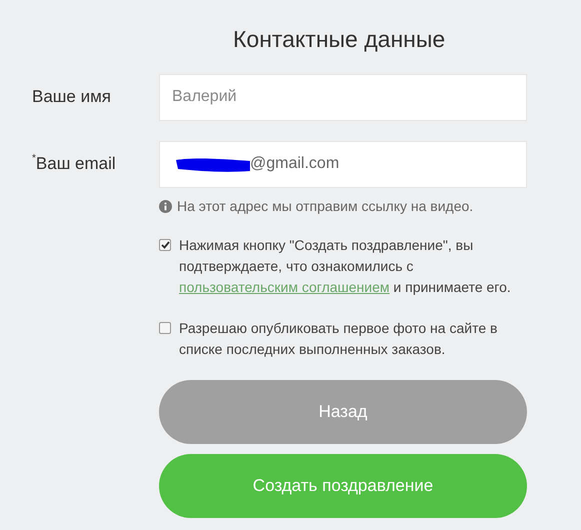 The width and height of the screenshot is (581, 530). What do you see at coordinates (345, 266) in the screenshot?
I see `checkbox-label: Нажимая кнопку "Создать поздравление", вы подтверждаете, что ознакомились с пользовательским соглашением и принимаете его.` at bounding box center [345, 266].